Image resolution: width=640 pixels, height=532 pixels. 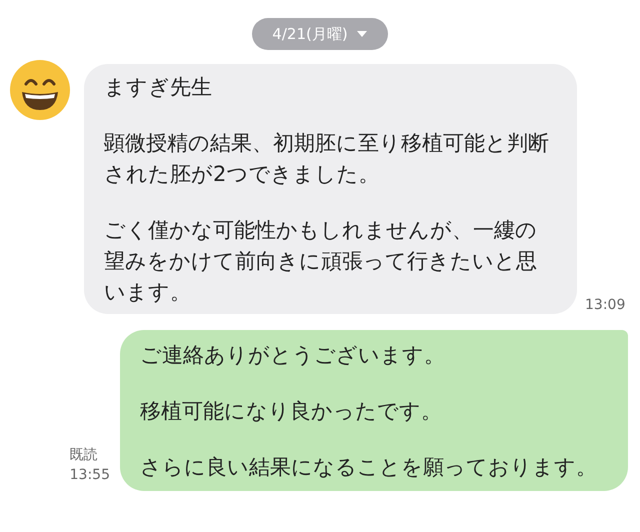 I want to click on date-pill: 4/21(月曜), so click(x=320, y=34).